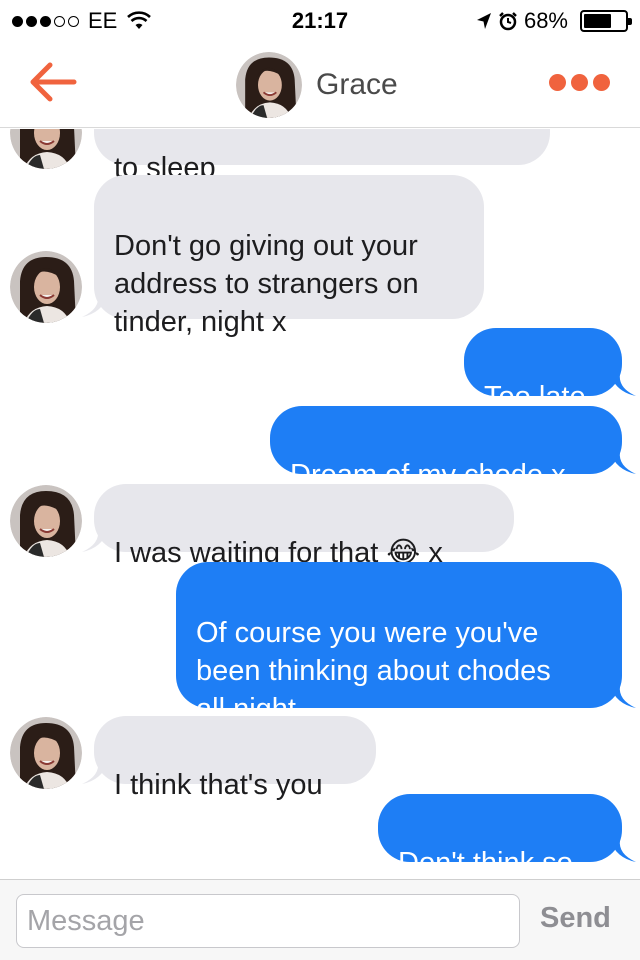  I want to click on message-input, so click(268, 921).